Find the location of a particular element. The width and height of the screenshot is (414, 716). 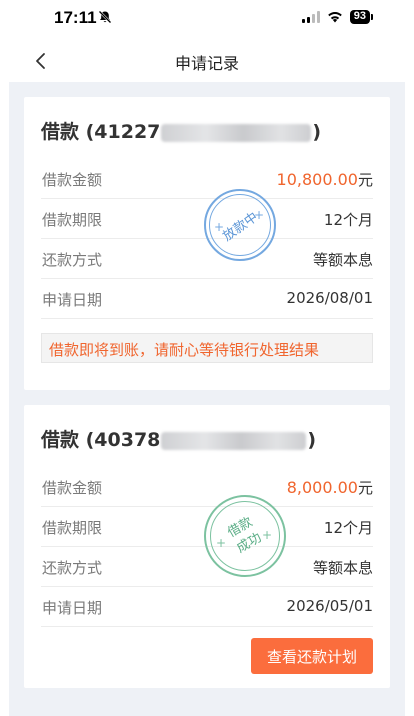

row-value: 8,000.00元 is located at coordinates (330, 487).